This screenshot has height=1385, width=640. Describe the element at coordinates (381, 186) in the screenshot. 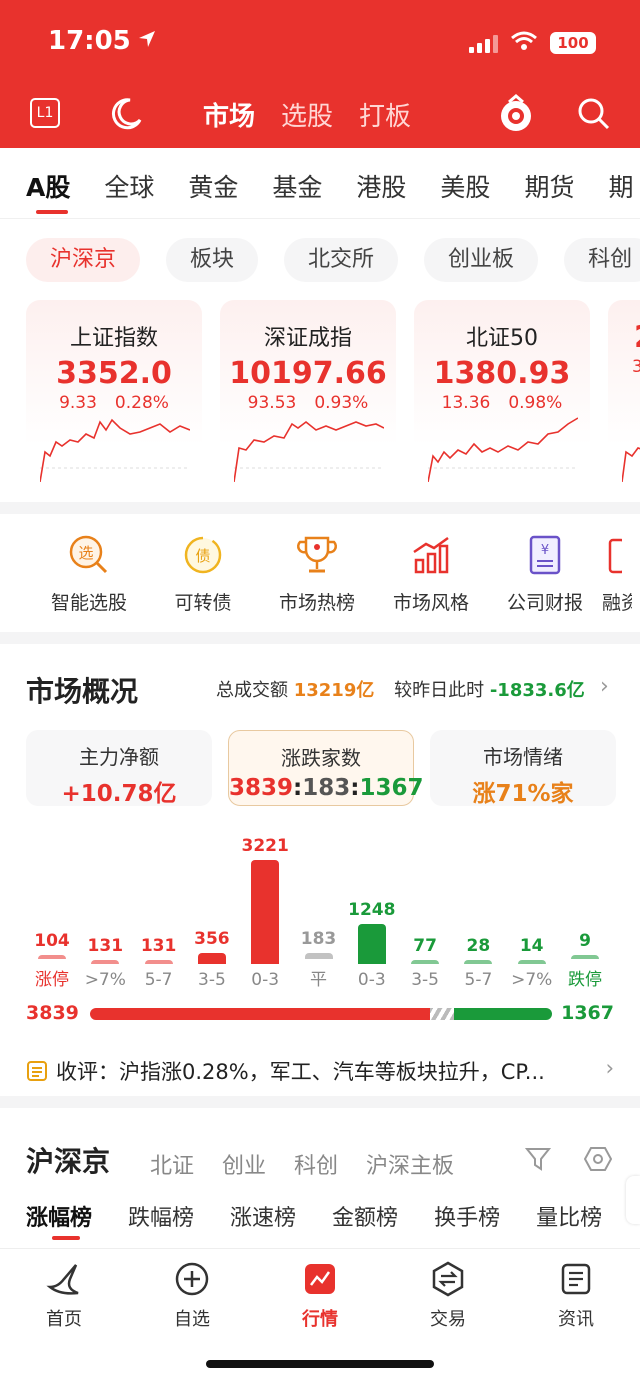

I see `tab-hk: 港股` at that location.